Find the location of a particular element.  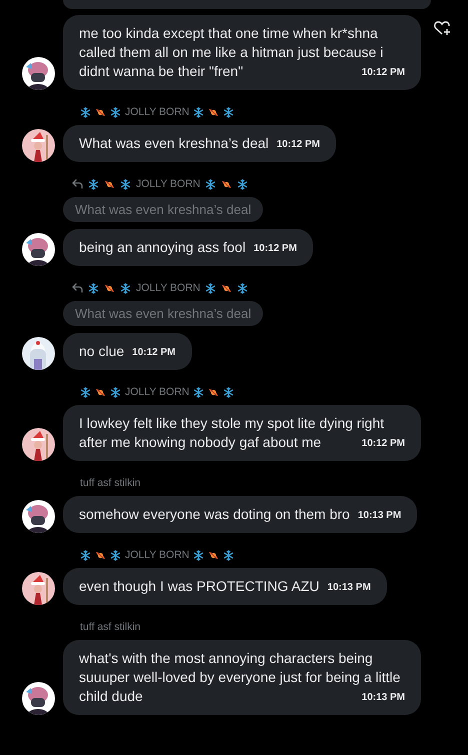

message-bubble: I lowkey felt like they stole my spot lite dying right after me knowing nobody gaf about me 10:12 PM is located at coordinates (242, 433).